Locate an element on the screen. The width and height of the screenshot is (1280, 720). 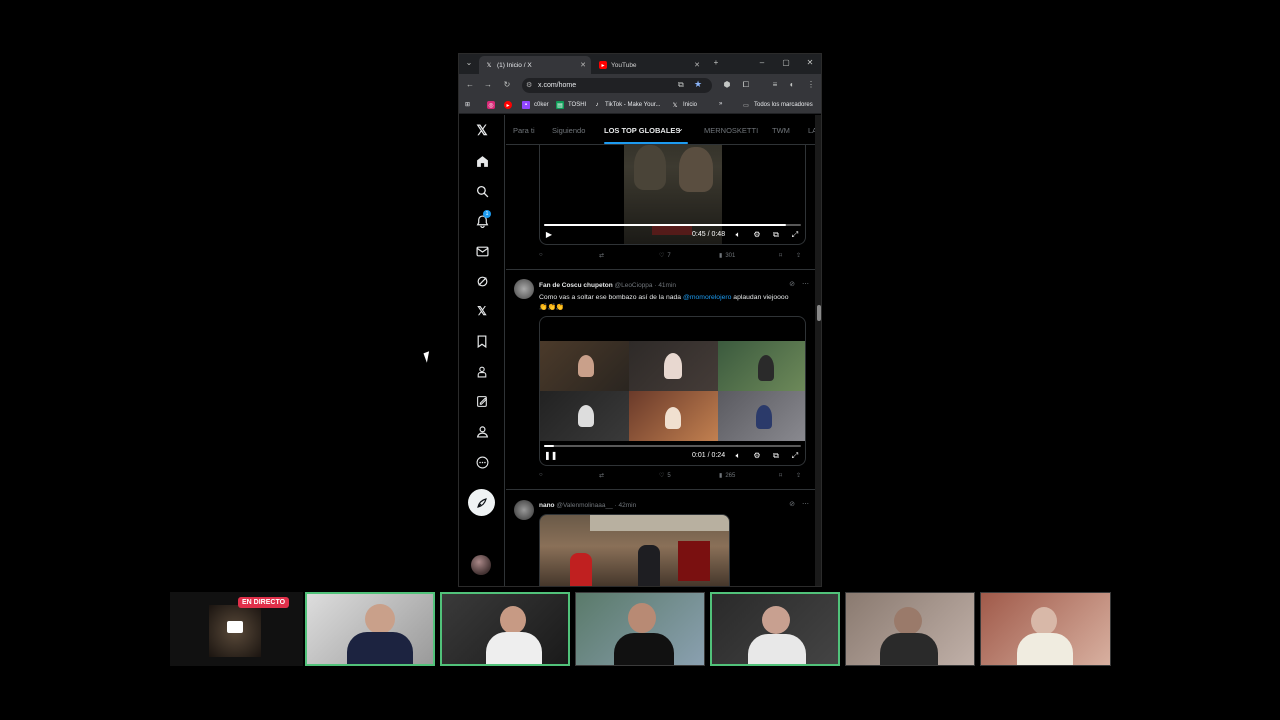
back-icon: ← is located at coordinates (470, 85).